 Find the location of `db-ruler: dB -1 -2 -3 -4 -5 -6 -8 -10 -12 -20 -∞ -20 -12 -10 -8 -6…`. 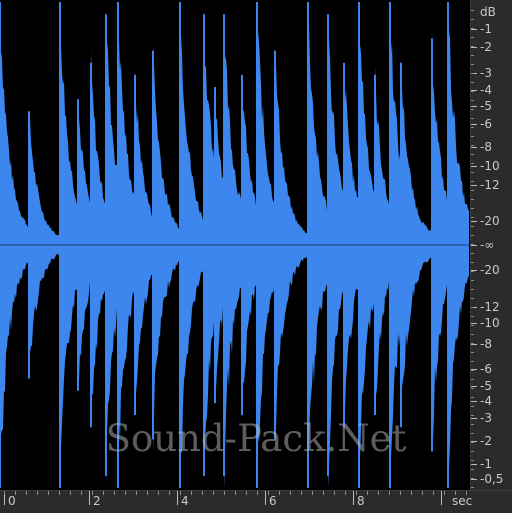

db-ruler: dB -1 -2 -3 -4 -5 -6 -8 -10 -12 -20 -∞ -20 -12 -10 -8 -6… is located at coordinates (491, 245).